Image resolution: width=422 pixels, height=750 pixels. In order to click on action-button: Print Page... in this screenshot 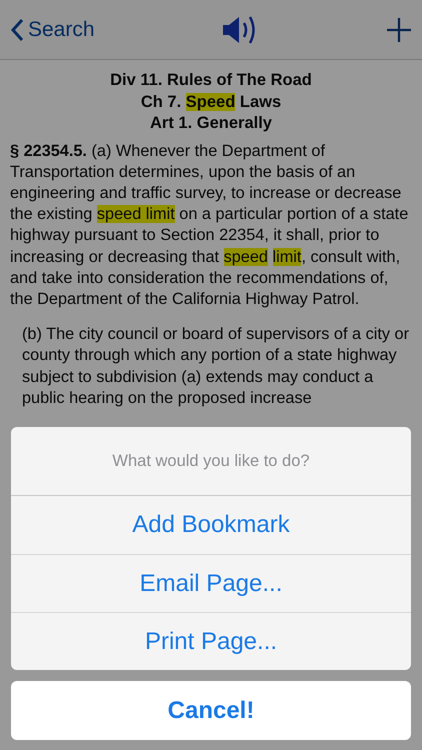, I will do `click(211, 641)`.